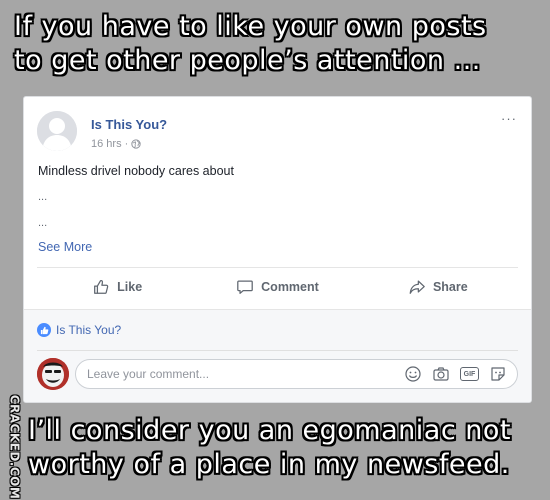 The height and width of the screenshot is (500, 550). What do you see at coordinates (296, 374) in the screenshot?
I see `comment-input: Leave your comment... GIF` at bounding box center [296, 374].